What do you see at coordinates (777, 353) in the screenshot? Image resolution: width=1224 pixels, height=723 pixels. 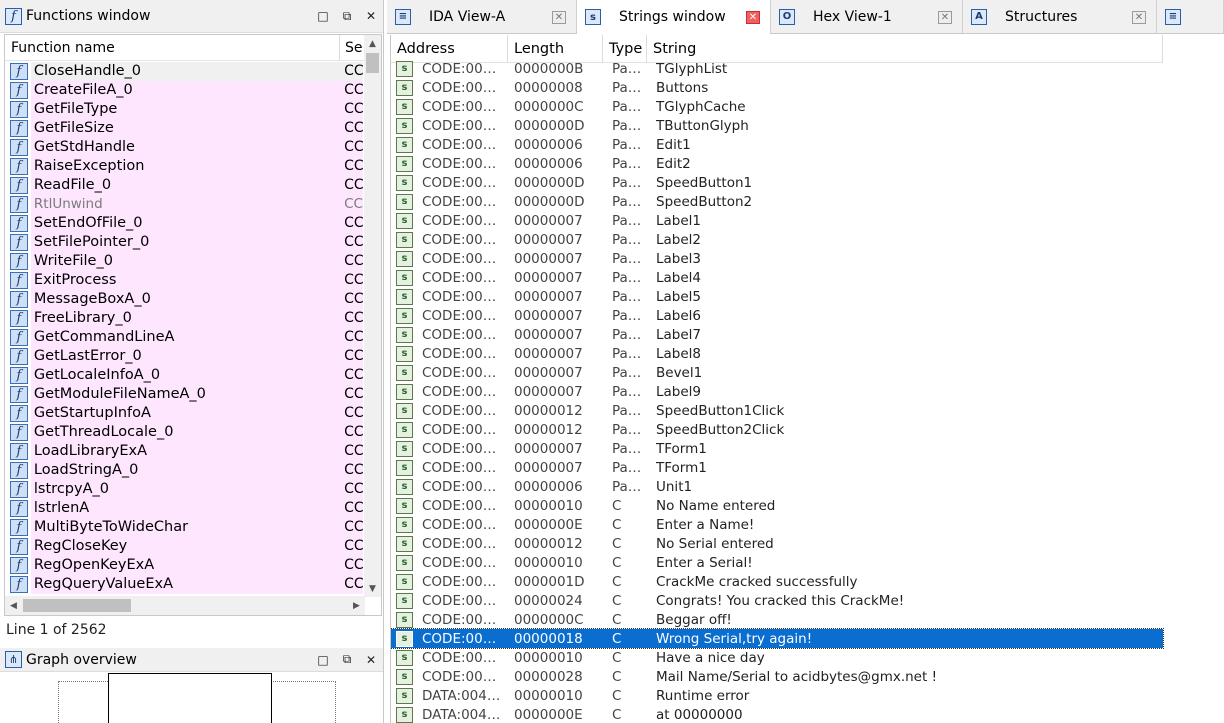 I see `string-row: s CODE:00… 00000007 Pa… Label8` at bounding box center [777, 353].